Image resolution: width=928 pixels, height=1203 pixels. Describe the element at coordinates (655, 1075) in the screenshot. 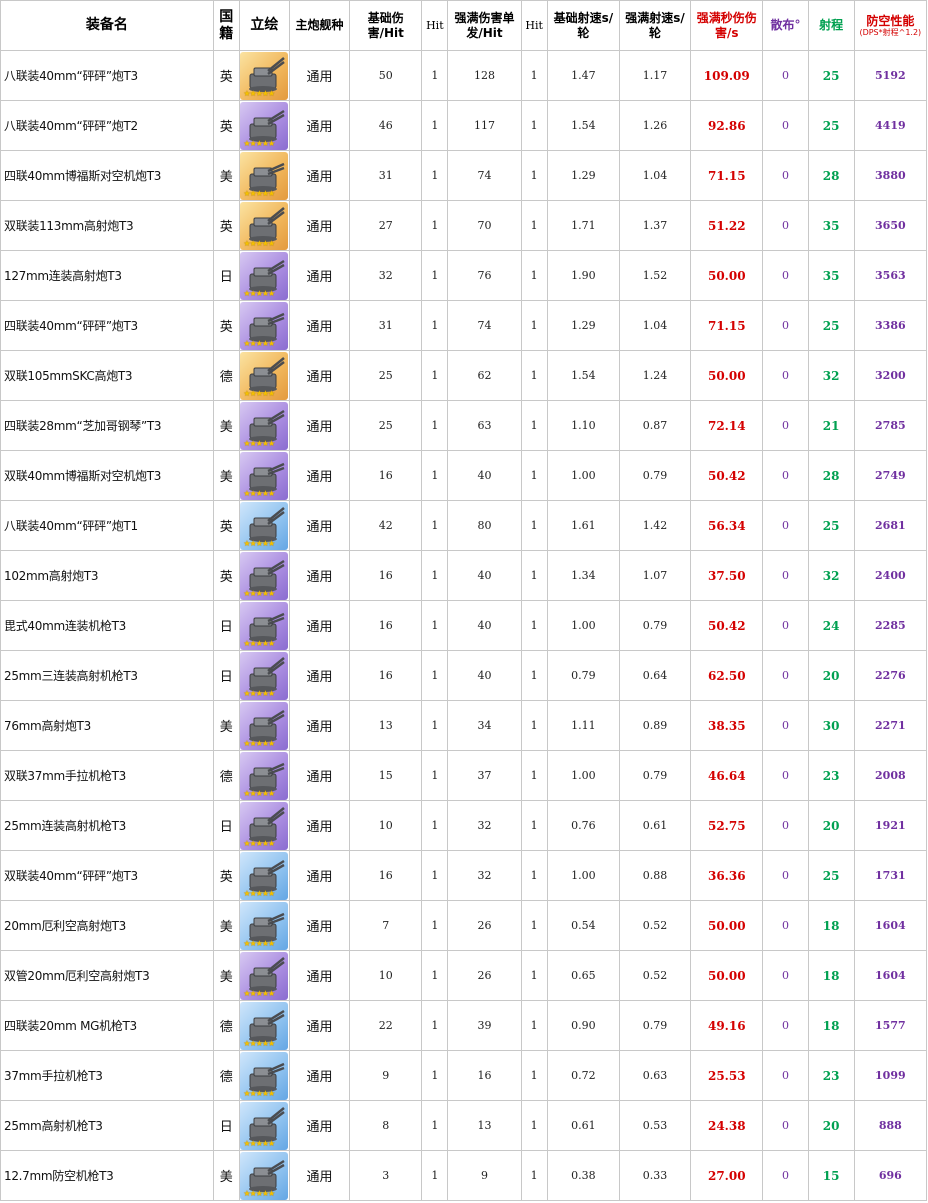

I see `max-rof-cell: 0.63` at that location.